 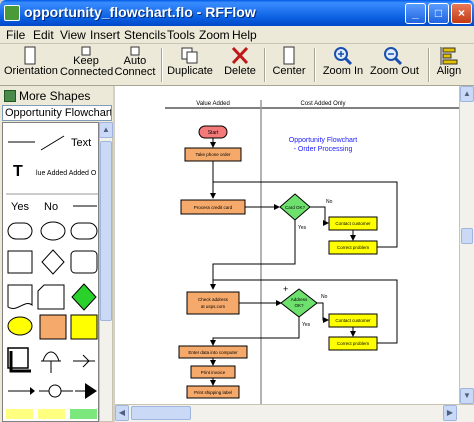 What do you see at coordinates (84, 327) in the screenshot?
I see `yellow-process-shape` at bounding box center [84, 327].